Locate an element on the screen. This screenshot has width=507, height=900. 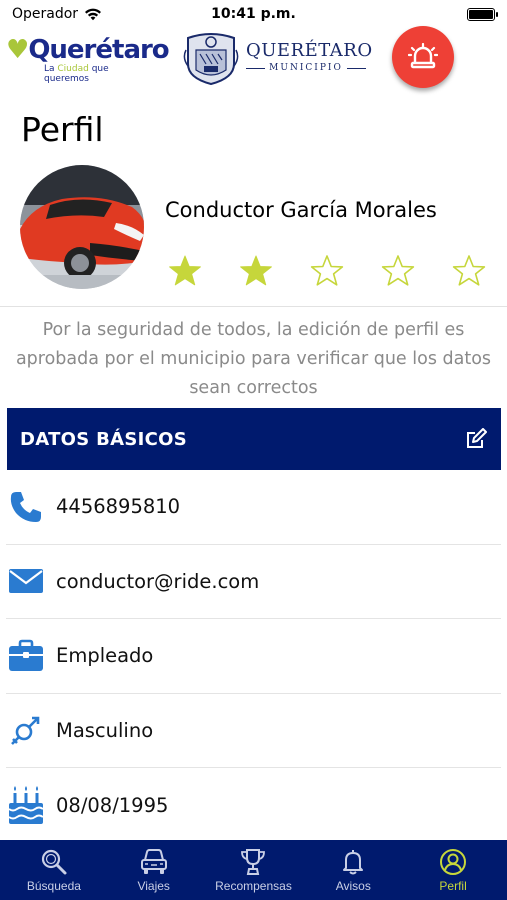
car-photo-icon is located at coordinates (82, 227).